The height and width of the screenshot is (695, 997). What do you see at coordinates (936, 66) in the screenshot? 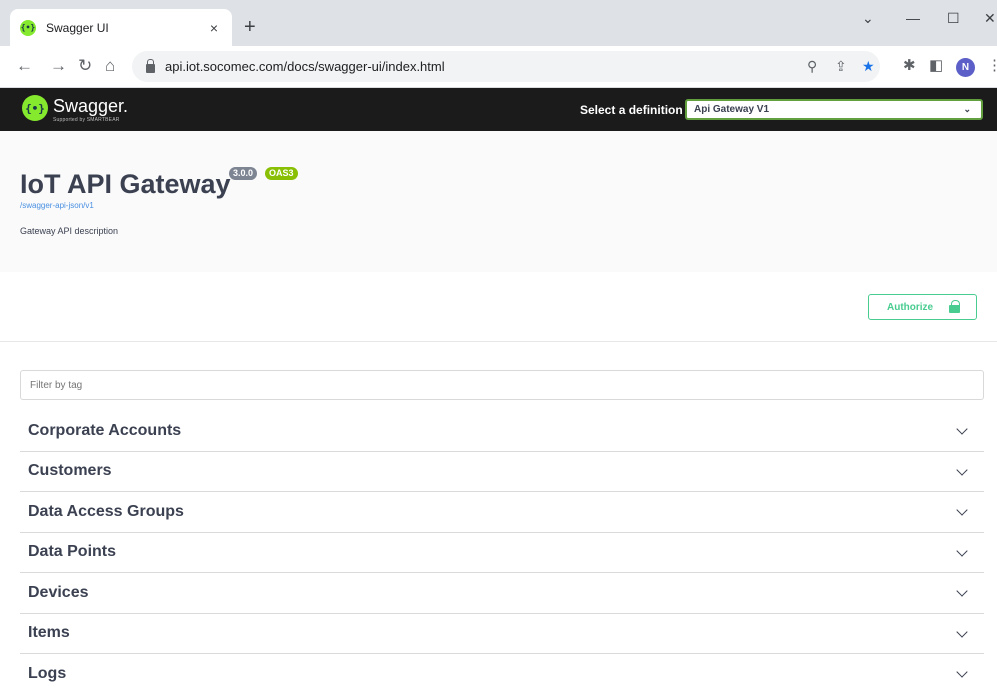
I see `side-panel-icon: ◧` at bounding box center [936, 66].